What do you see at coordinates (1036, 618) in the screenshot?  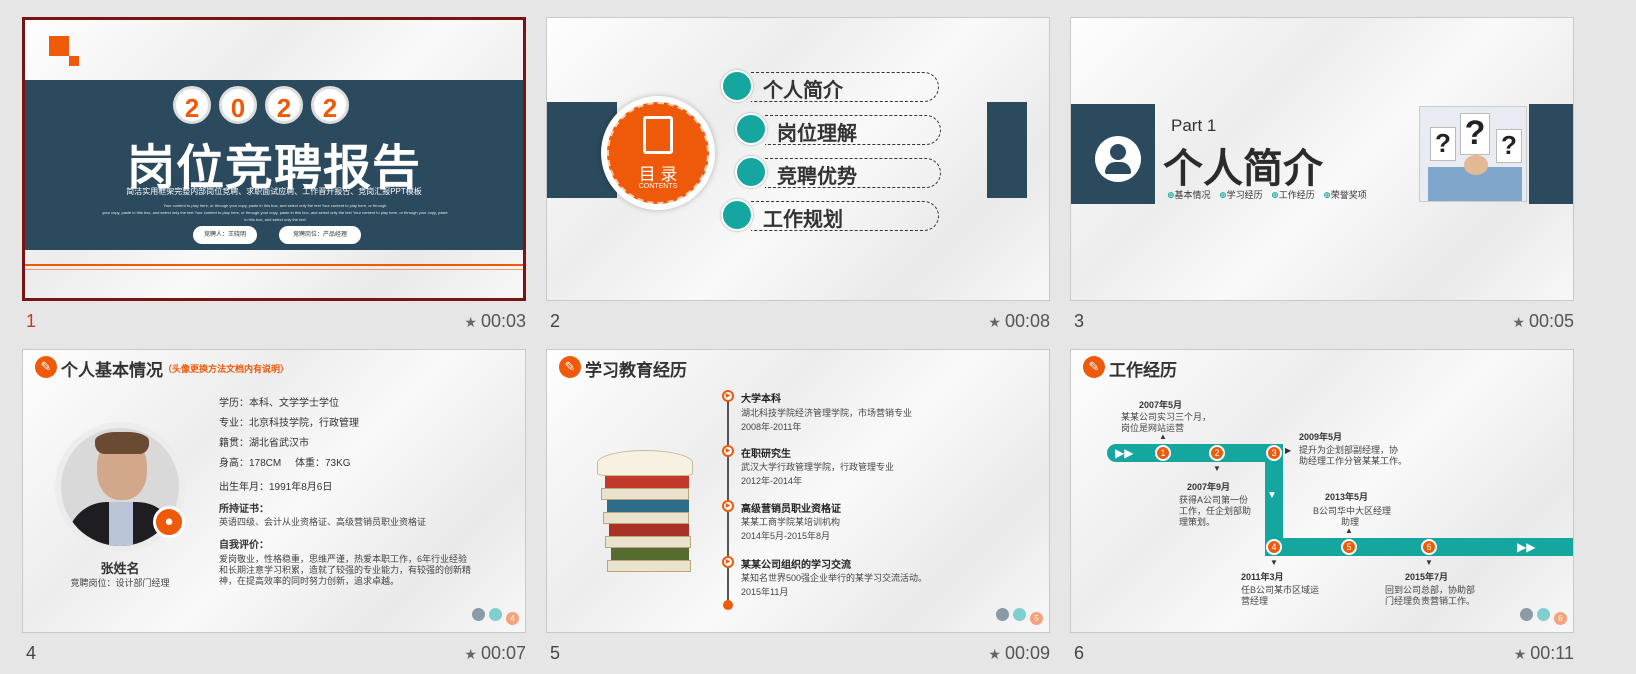 I see `page-badge: 5` at bounding box center [1036, 618].